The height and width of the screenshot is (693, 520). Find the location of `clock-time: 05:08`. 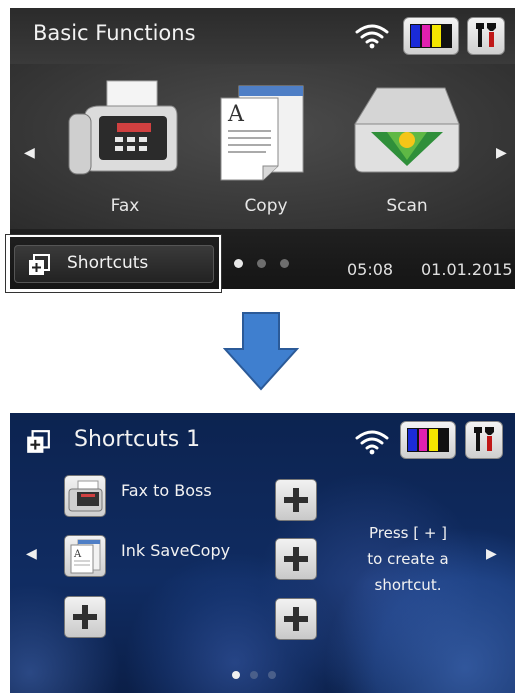

clock-time: 05:08 is located at coordinates (370, 269).